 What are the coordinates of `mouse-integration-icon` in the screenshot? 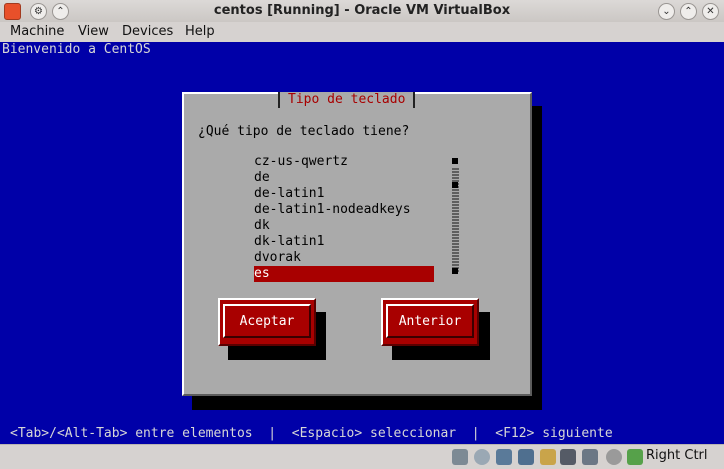 It's located at (614, 457).